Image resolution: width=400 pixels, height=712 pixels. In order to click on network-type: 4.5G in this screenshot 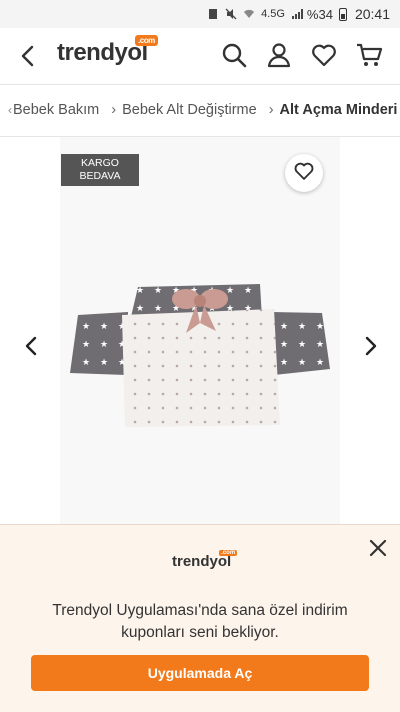, I will do `click(273, 14)`.